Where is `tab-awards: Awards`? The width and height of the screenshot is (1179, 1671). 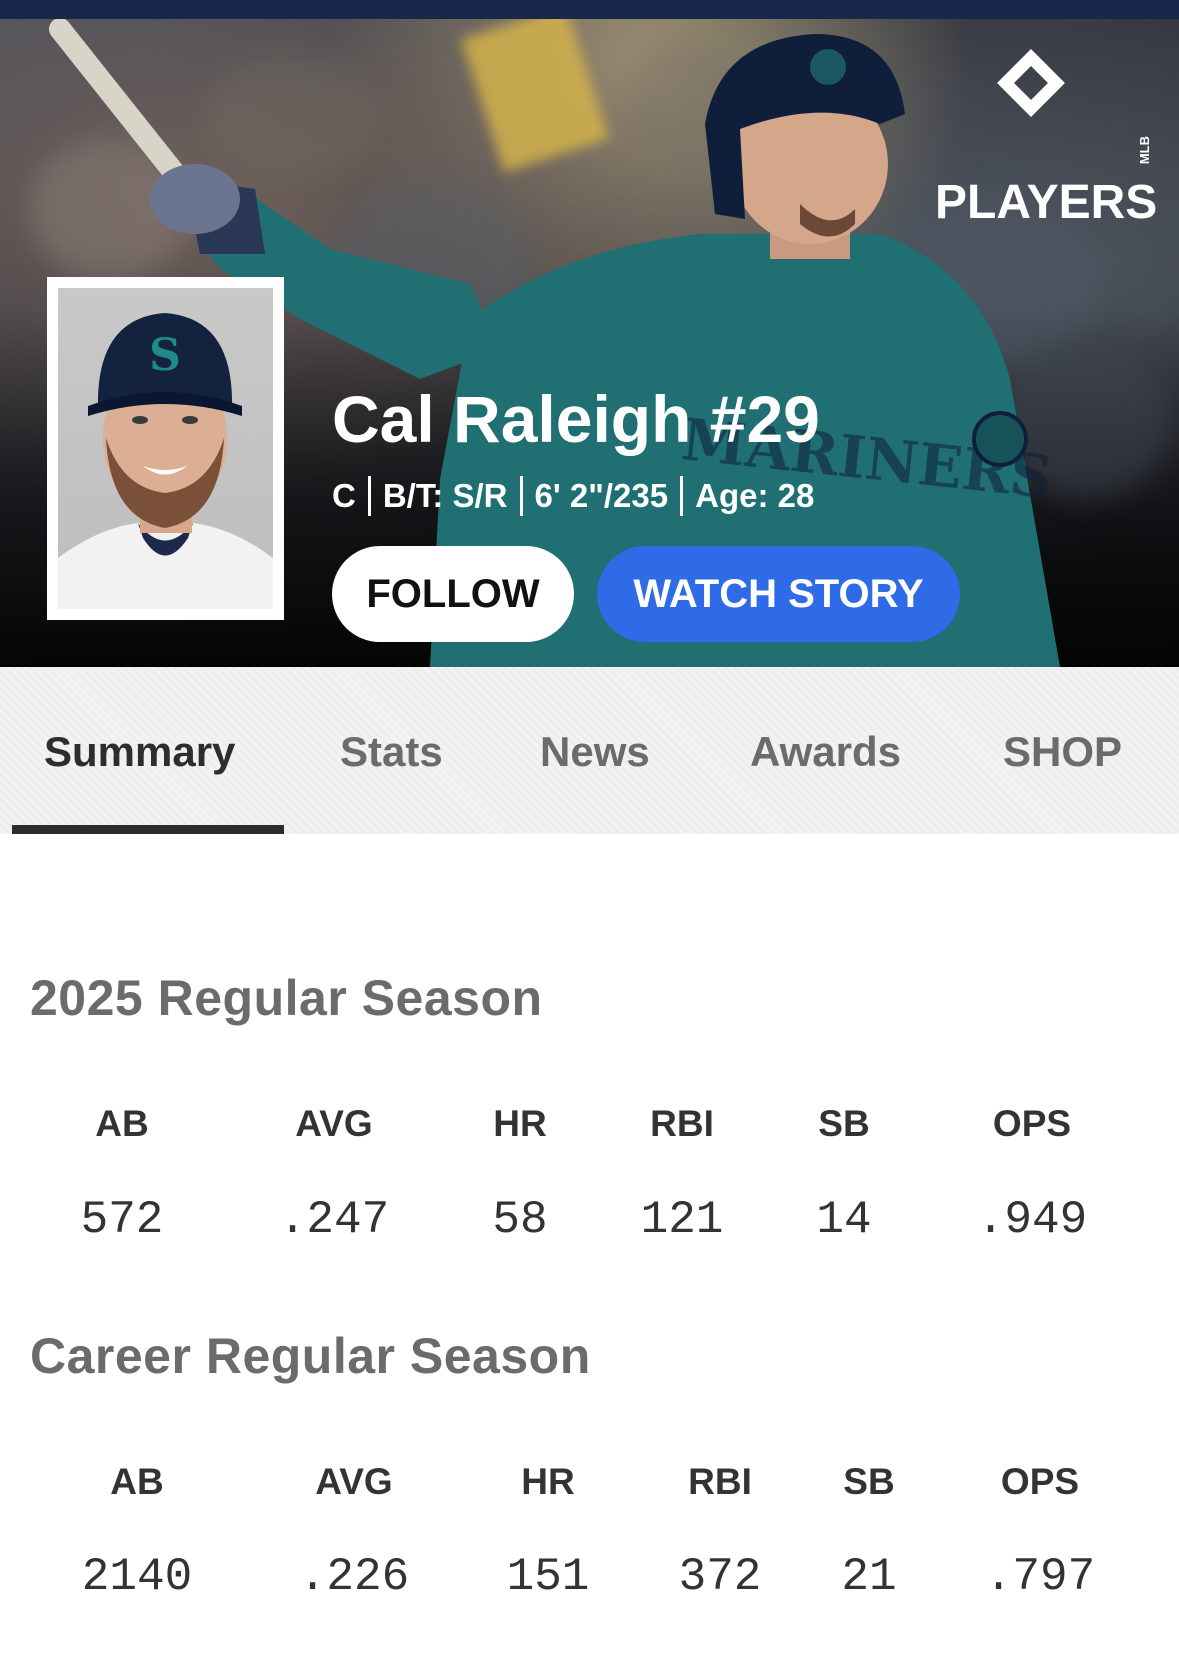 tab-awards: Awards is located at coordinates (825, 752).